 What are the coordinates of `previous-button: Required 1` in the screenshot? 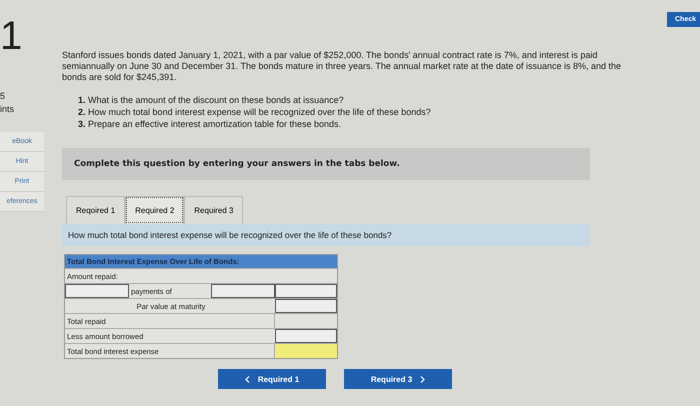 It's located at (272, 379).